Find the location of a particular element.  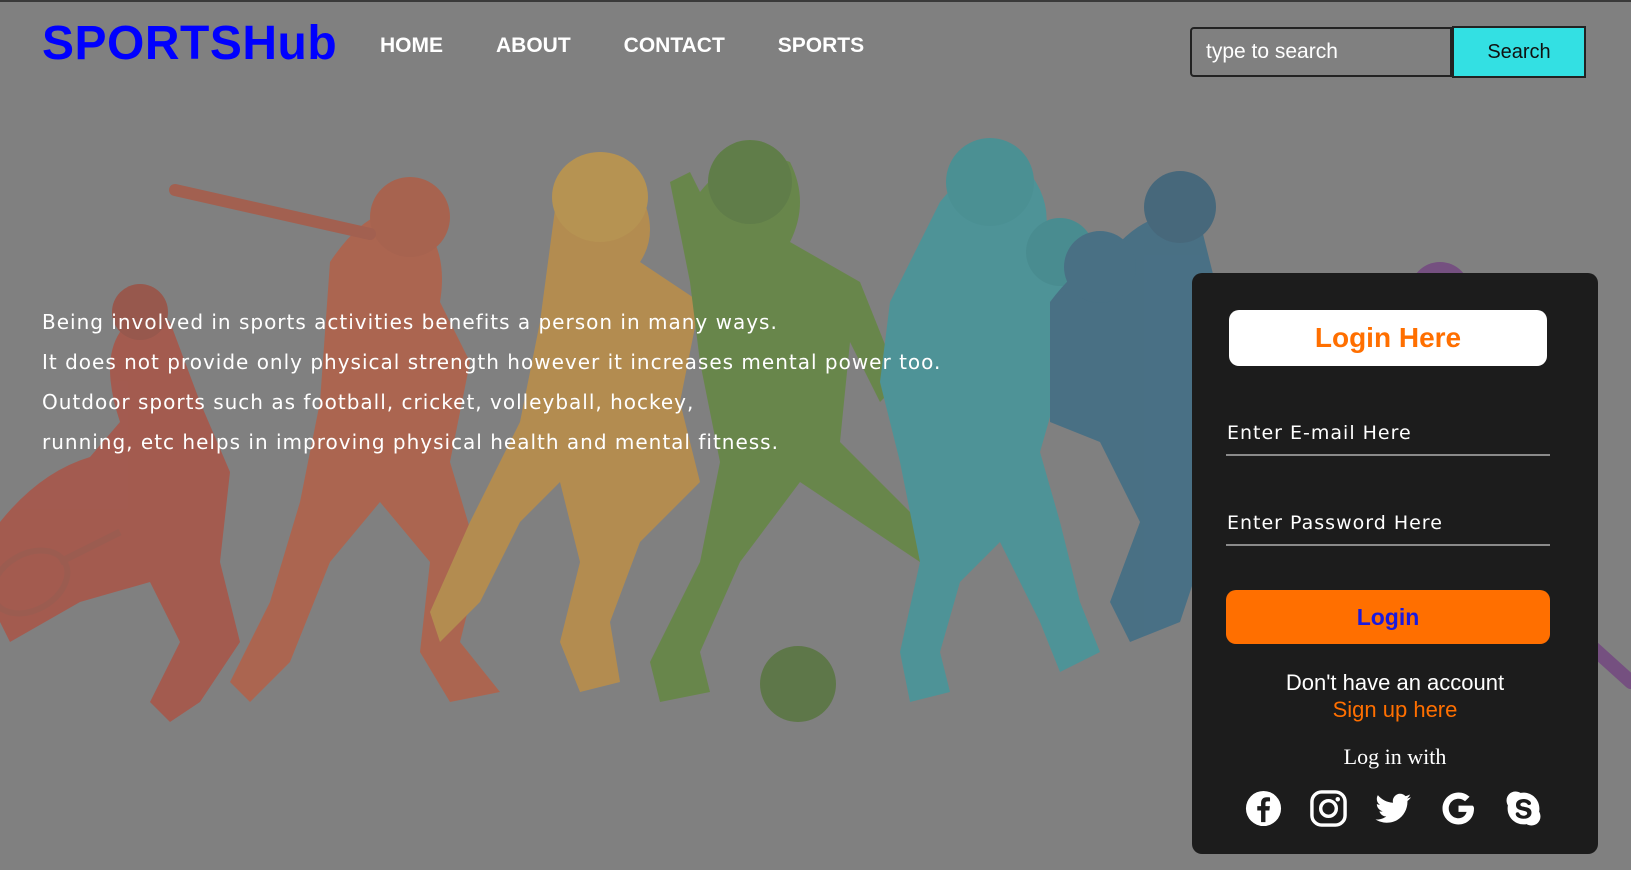

instagram-icon is located at coordinates (1328, 808).